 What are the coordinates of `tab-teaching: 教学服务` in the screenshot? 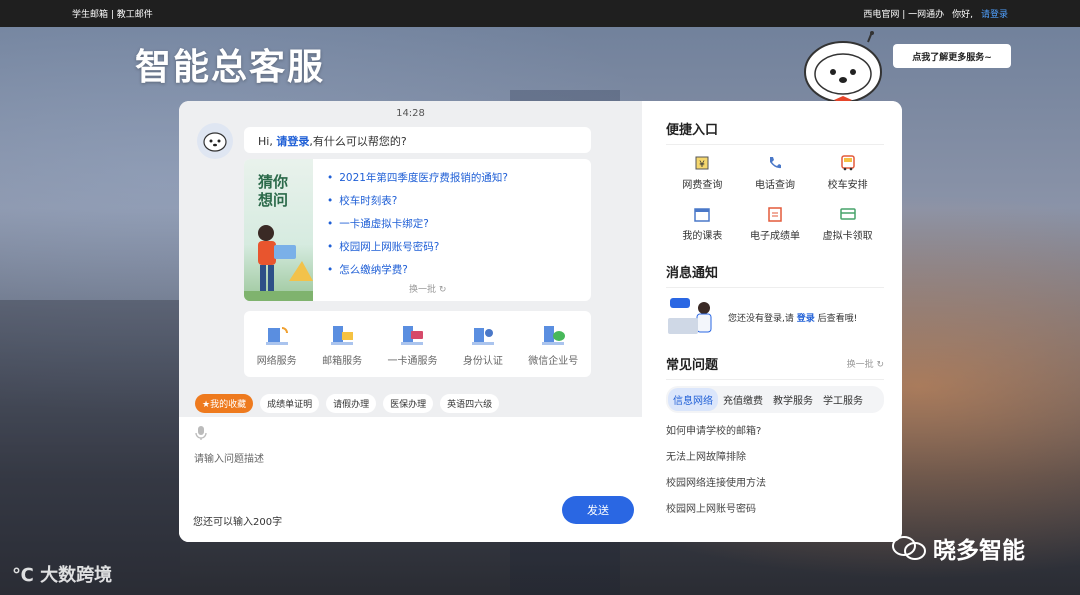 It's located at (793, 399).